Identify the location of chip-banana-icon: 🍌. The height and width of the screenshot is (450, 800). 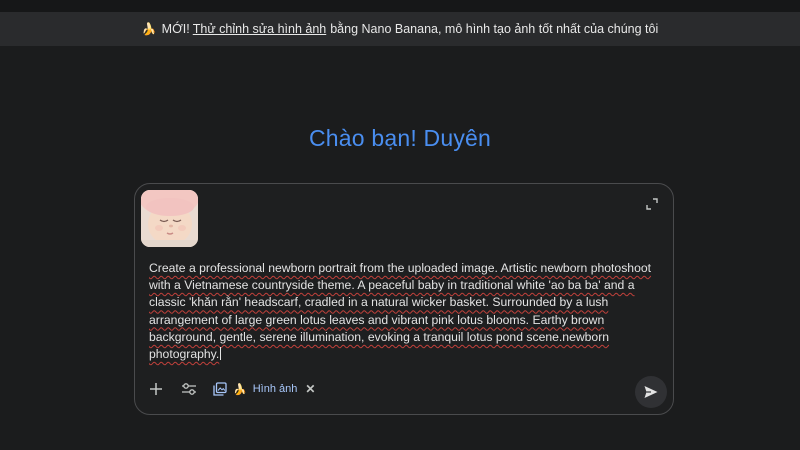
(240, 389).